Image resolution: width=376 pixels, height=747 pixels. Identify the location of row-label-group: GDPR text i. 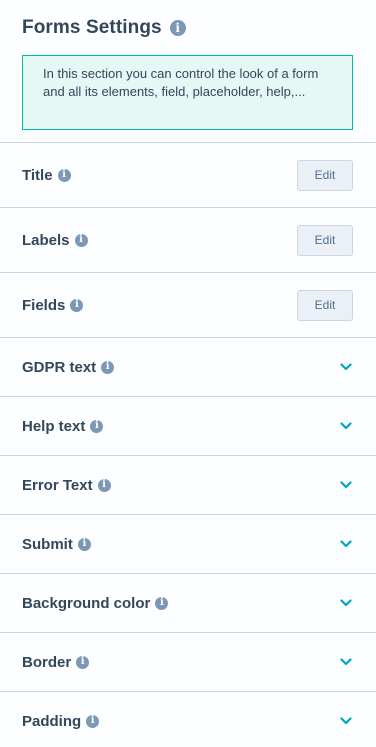
(68, 367).